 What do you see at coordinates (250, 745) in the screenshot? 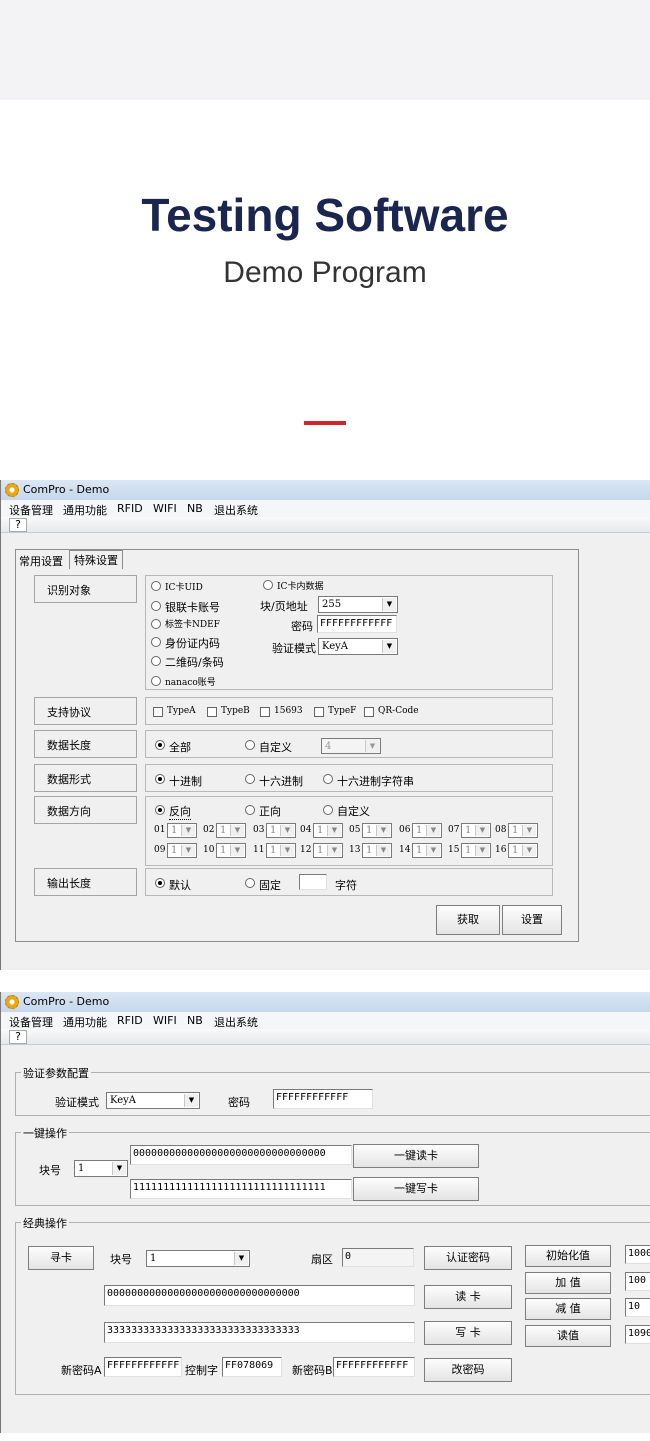
I see `radio-length-custom` at bounding box center [250, 745].